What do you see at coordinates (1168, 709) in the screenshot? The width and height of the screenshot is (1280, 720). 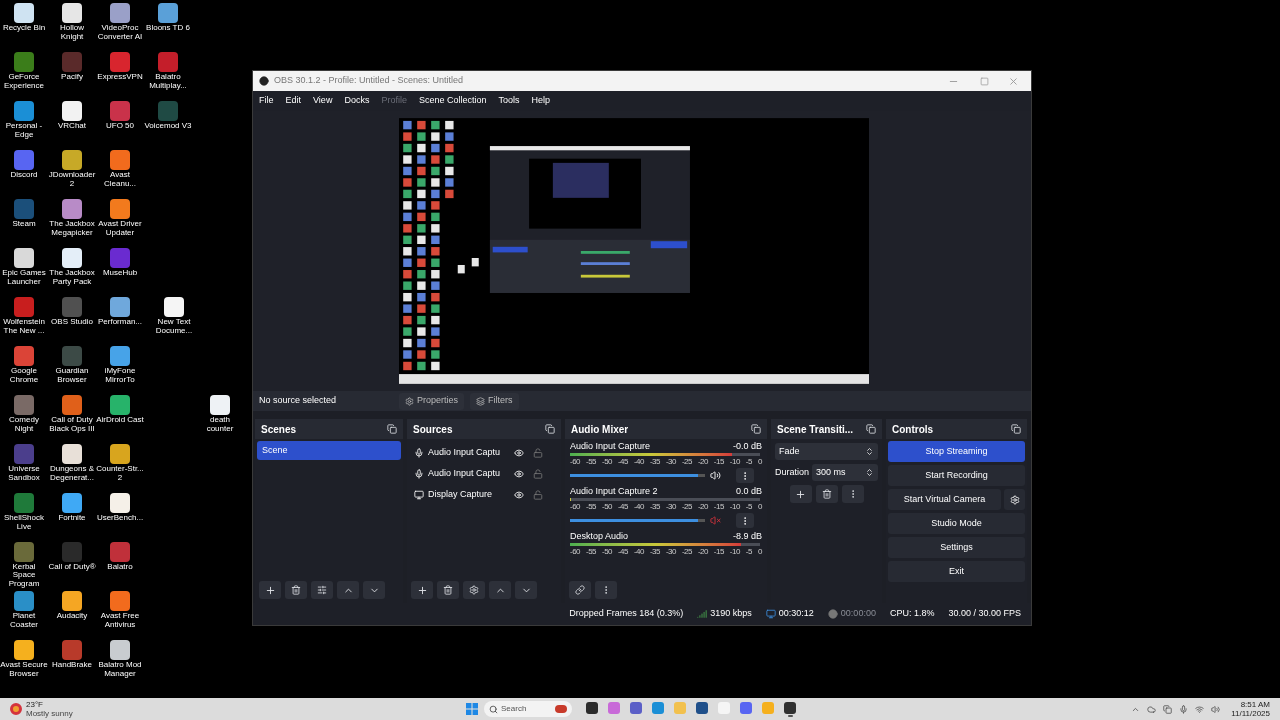 I see `tray-app-icon` at bounding box center [1168, 709].